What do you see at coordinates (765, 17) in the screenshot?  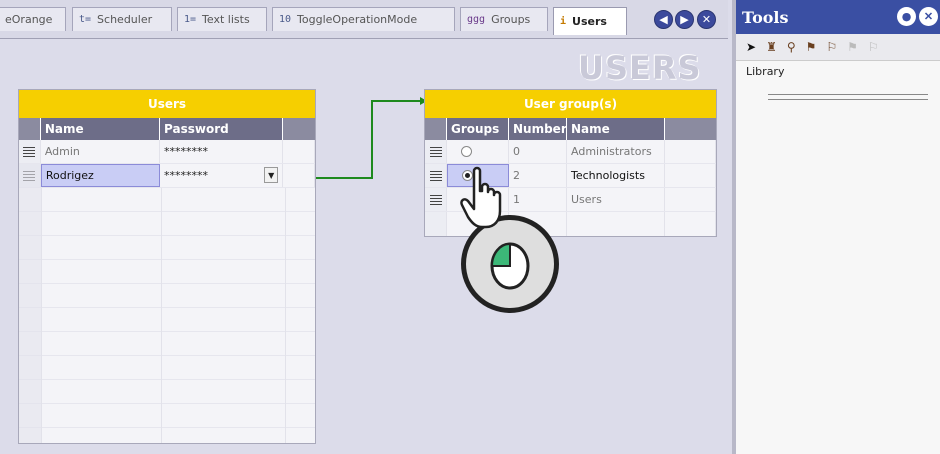 I see `tools-title: Tools` at bounding box center [765, 17].